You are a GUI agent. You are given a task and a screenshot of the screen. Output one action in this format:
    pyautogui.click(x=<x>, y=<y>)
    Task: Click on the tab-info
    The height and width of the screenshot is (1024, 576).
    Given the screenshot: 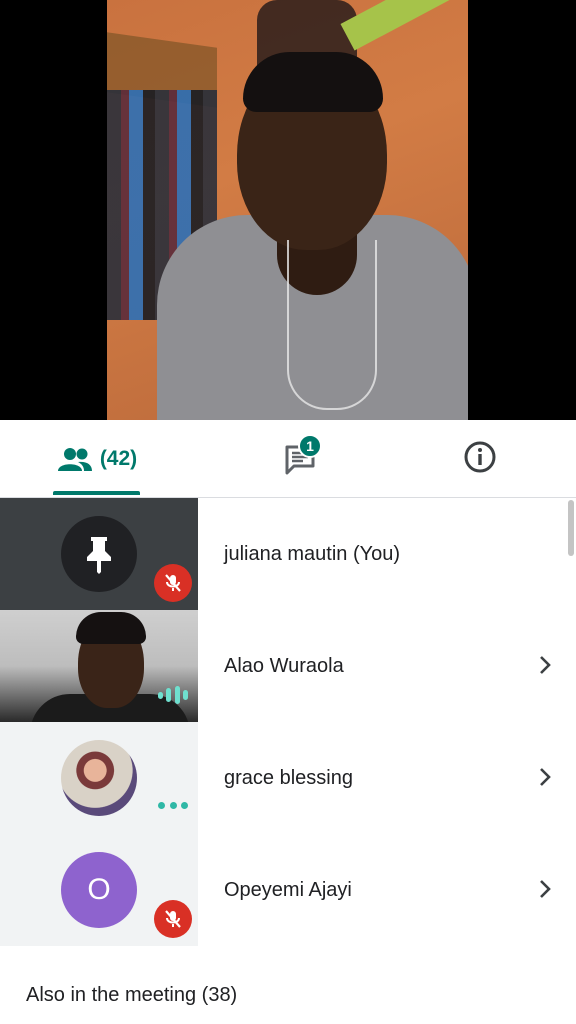 What is the action you would take?
    pyautogui.click(x=480, y=459)
    